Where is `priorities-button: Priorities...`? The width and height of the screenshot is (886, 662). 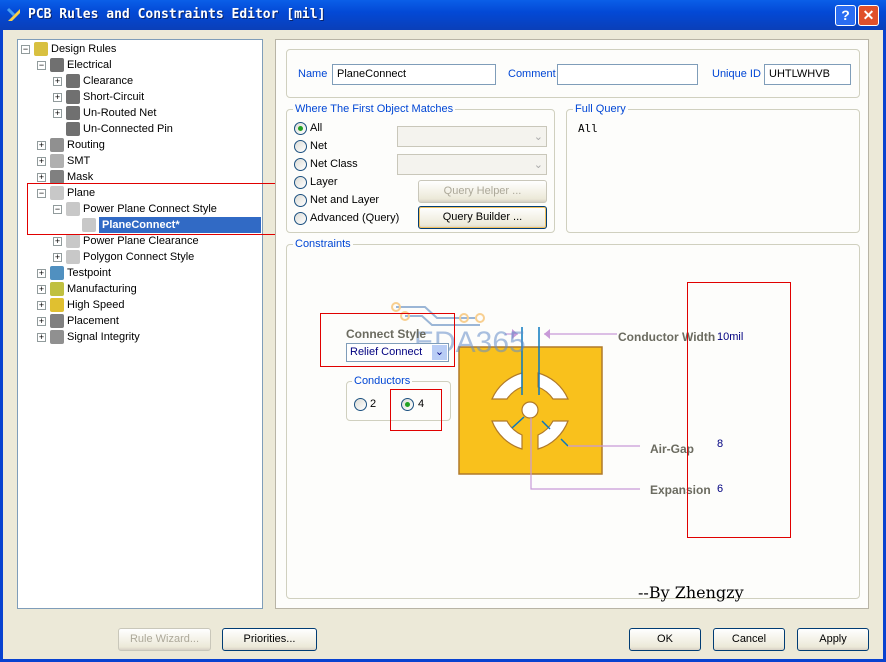 priorities-button: Priorities... is located at coordinates (269, 639).